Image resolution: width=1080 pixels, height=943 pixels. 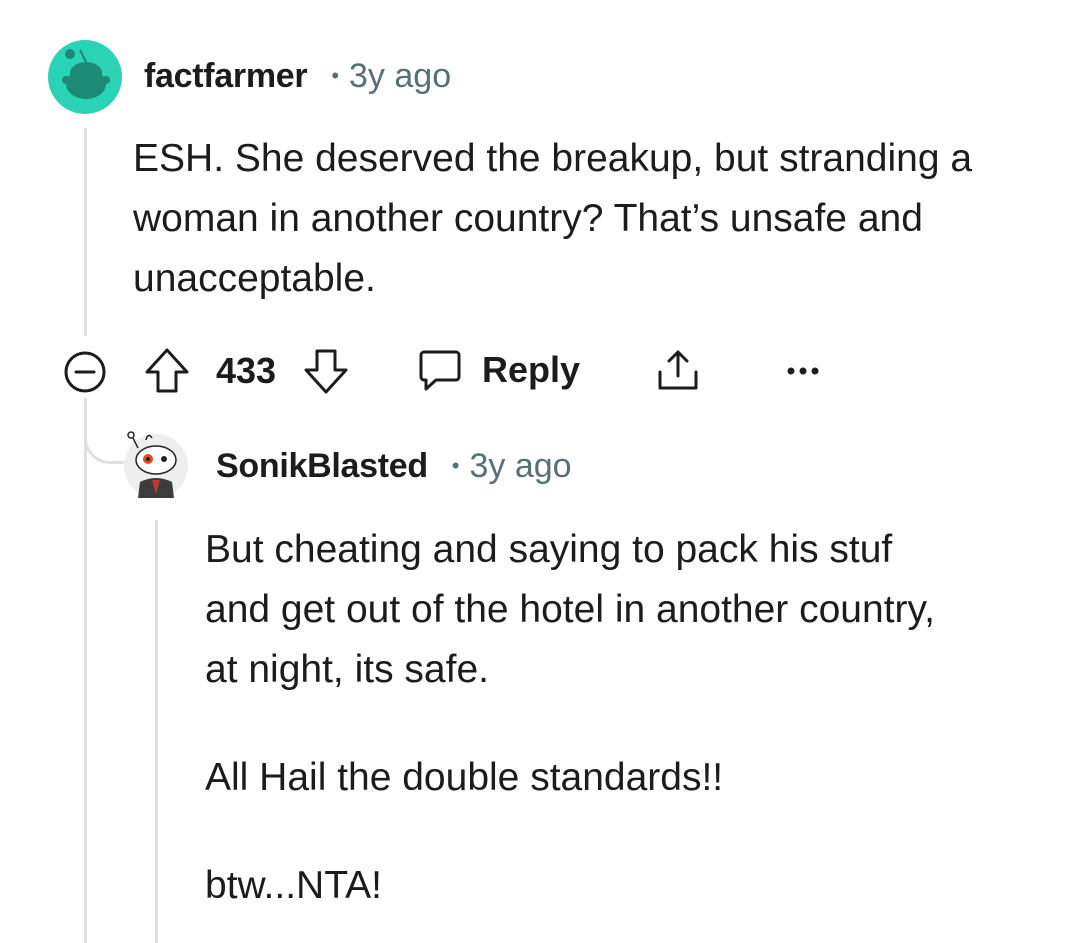 What do you see at coordinates (85, 670) in the screenshot?
I see `thread-line-continue` at bounding box center [85, 670].